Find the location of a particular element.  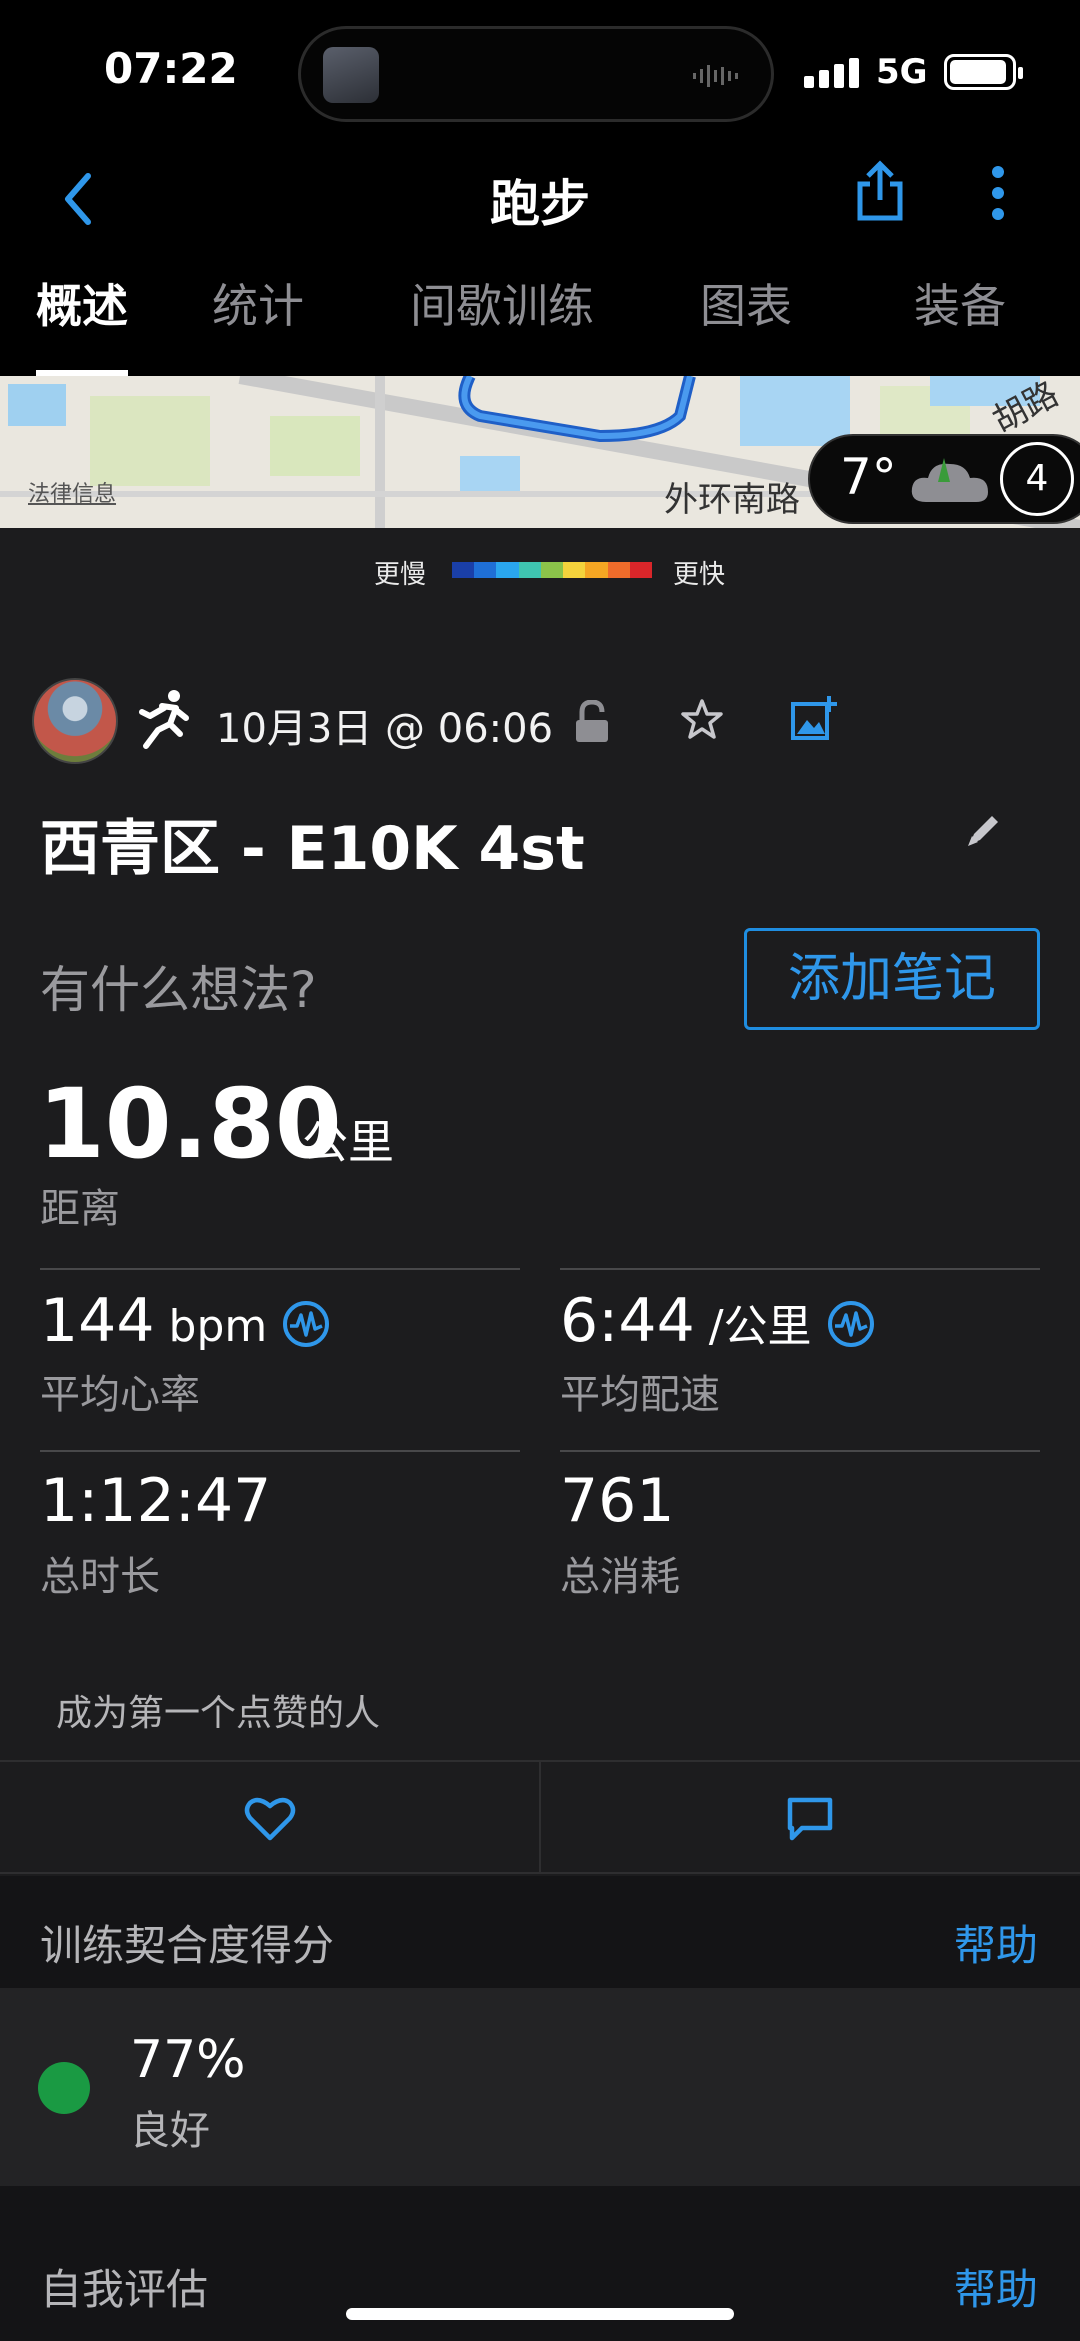

star-icon is located at coordinates (702, 720).